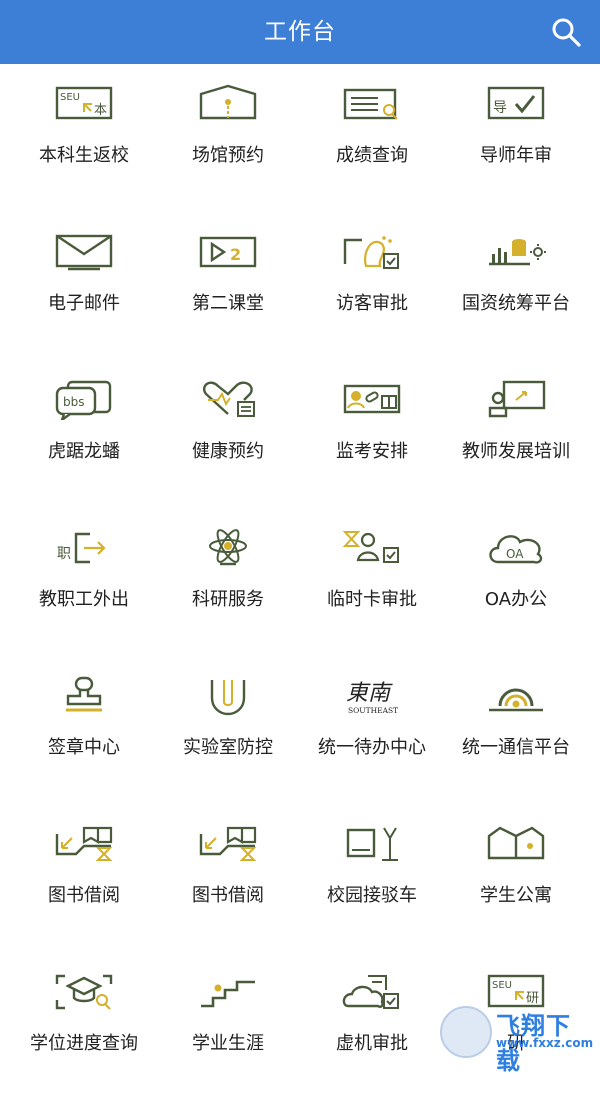 This screenshot has width=600, height=1100. Describe the element at coordinates (84, 286) in the screenshot. I see `app-tile: 电子邮件` at that location.